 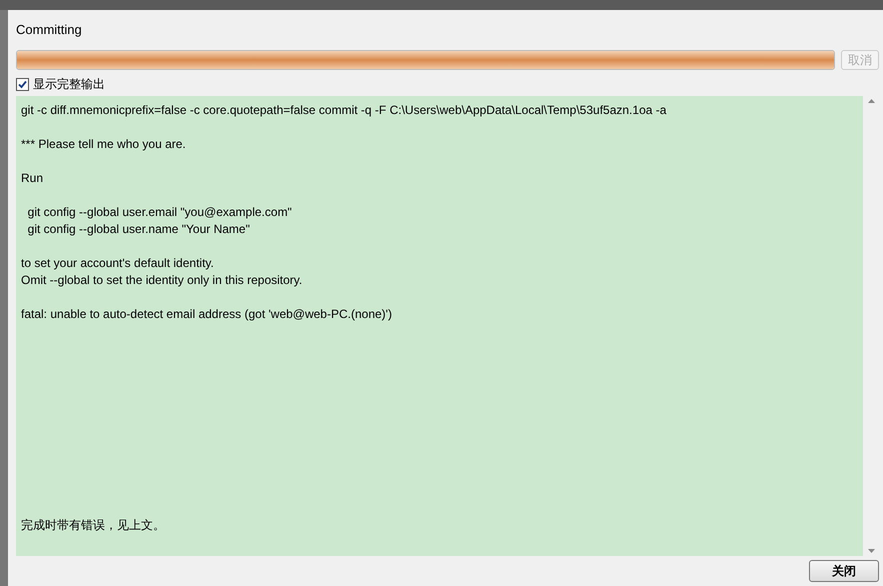 What do you see at coordinates (32, 178) in the screenshot?
I see `output-line: Run` at bounding box center [32, 178].